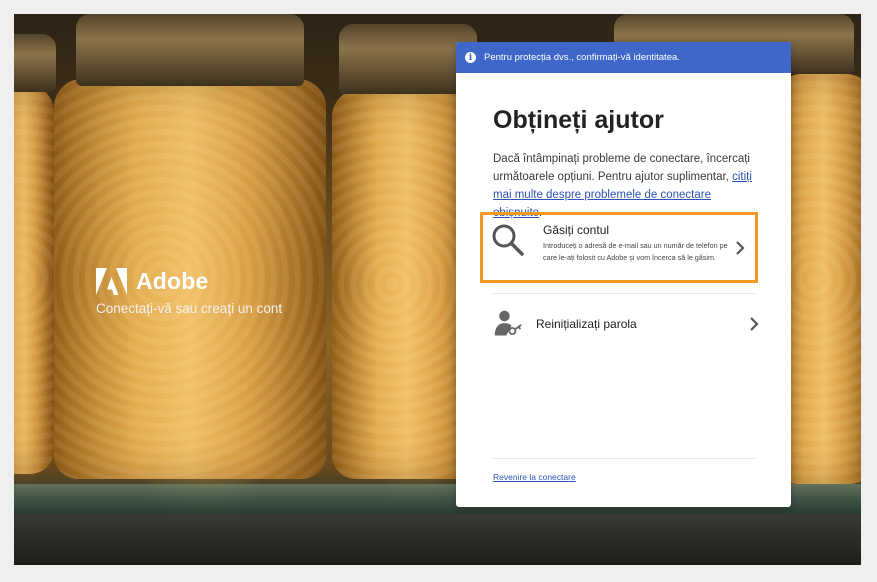 Image resolution: width=877 pixels, height=582 pixels. Describe the element at coordinates (172, 281) in the screenshot. I see `brand-name: Adobe` at that location.